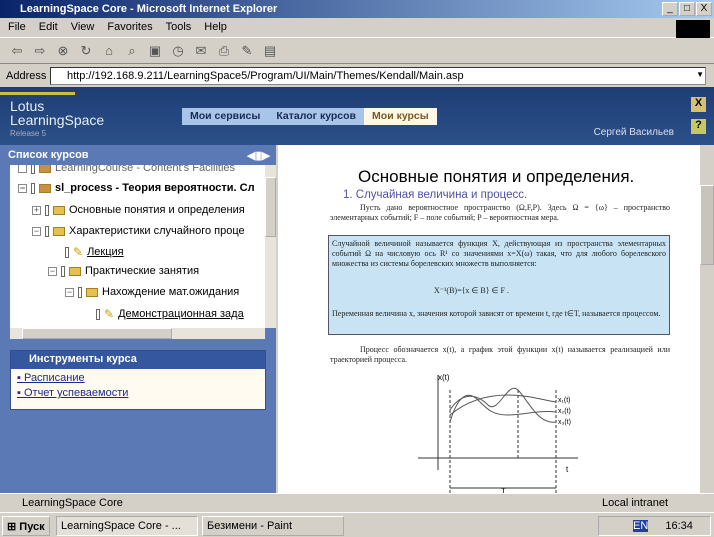 The height and width of the screenshot is (537, 714). Describe the element at coordinates (83, 27) in the screenshot. I see `menu-view: View` at that location.